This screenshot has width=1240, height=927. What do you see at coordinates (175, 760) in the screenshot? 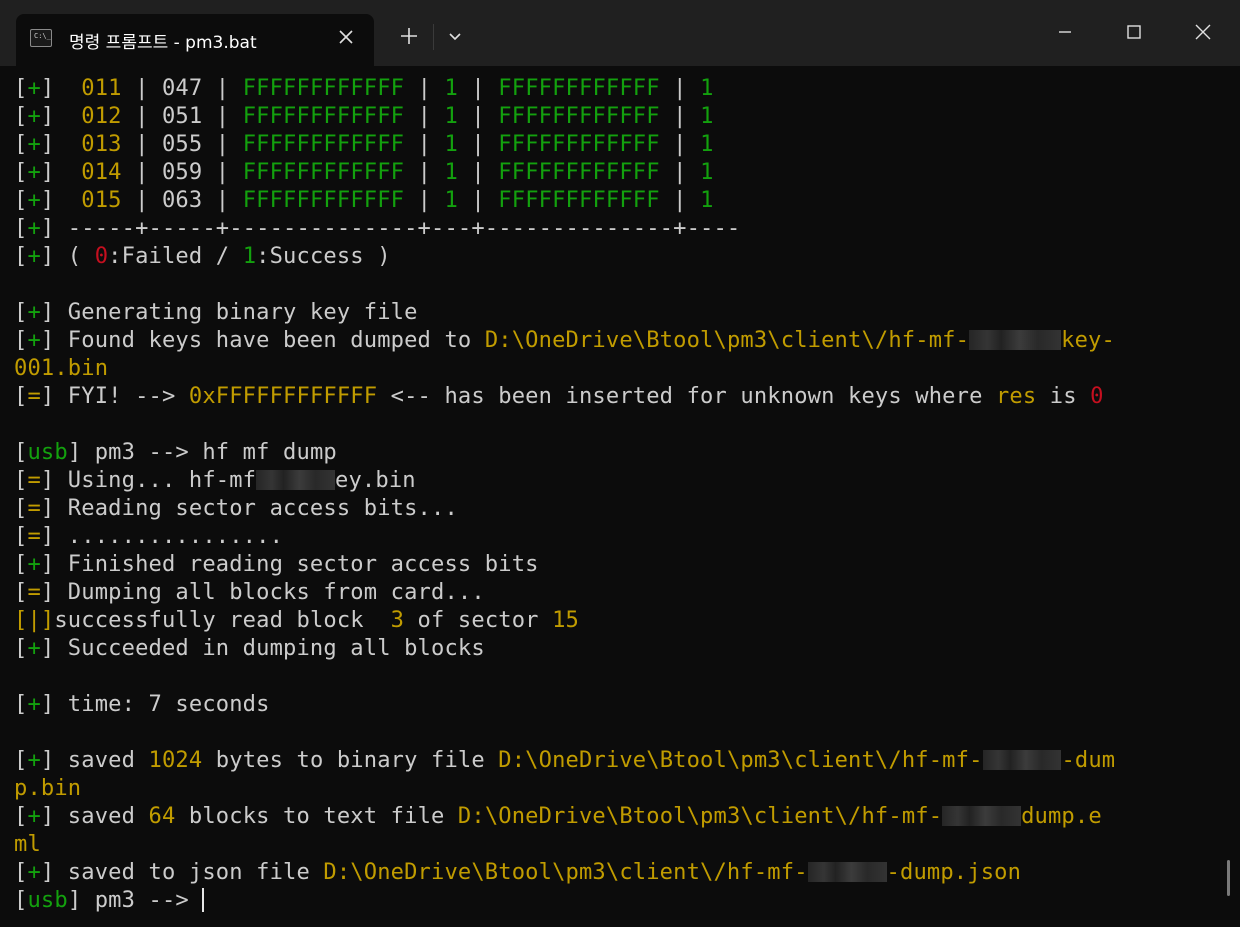
I see `terminal-text: 1024` at bounding box center [175, 760].